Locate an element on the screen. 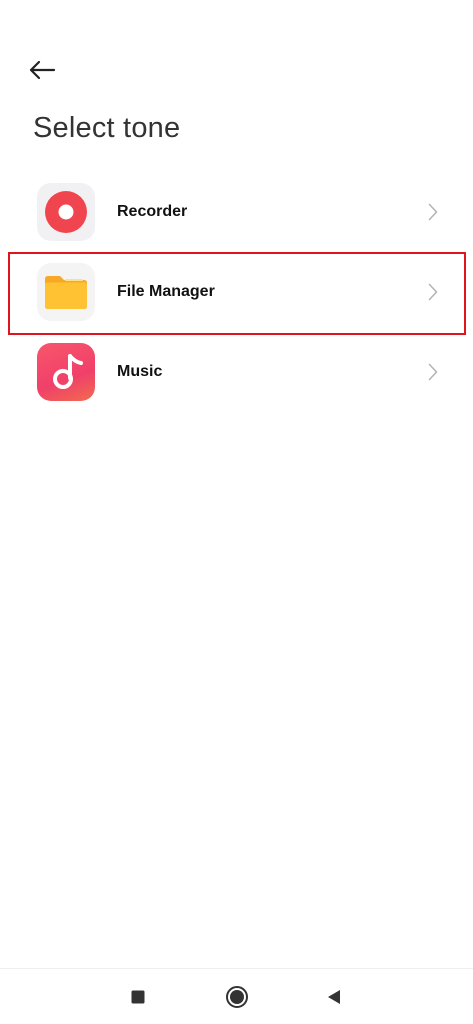 The height and width of the screenshot is (1024, 473). app-label: Music is located at coordinates (140, 371).